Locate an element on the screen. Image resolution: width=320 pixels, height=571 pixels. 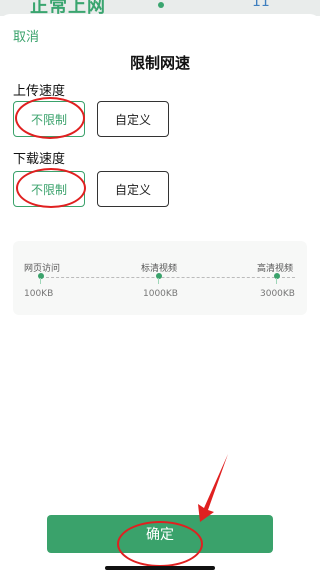
tier-value-hd-video: 3000KB is located at coordinates (277, 294).